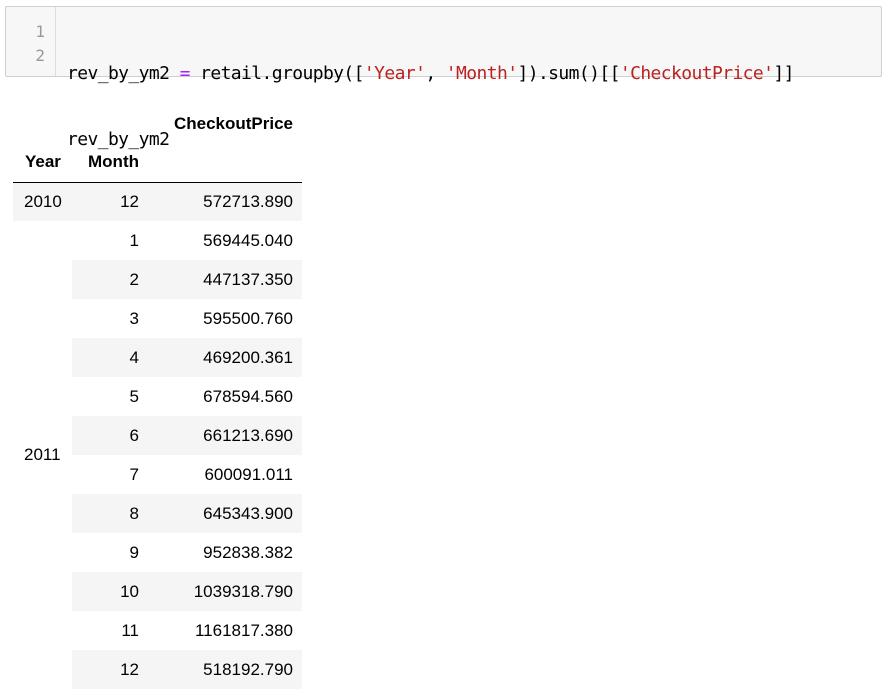  Describe the element at coordinates (40, 55) in the screenshot. I see `line-number: 2` at that location.